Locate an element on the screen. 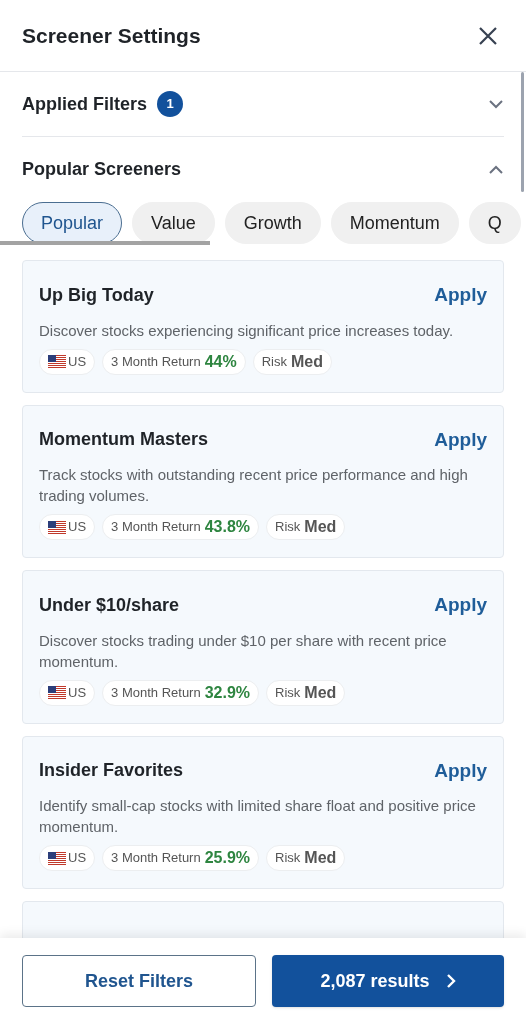 The image size is (526, 1024). screener-description: Discover stocks experiencing significant price increases today. is located at coordinates (247, 330).